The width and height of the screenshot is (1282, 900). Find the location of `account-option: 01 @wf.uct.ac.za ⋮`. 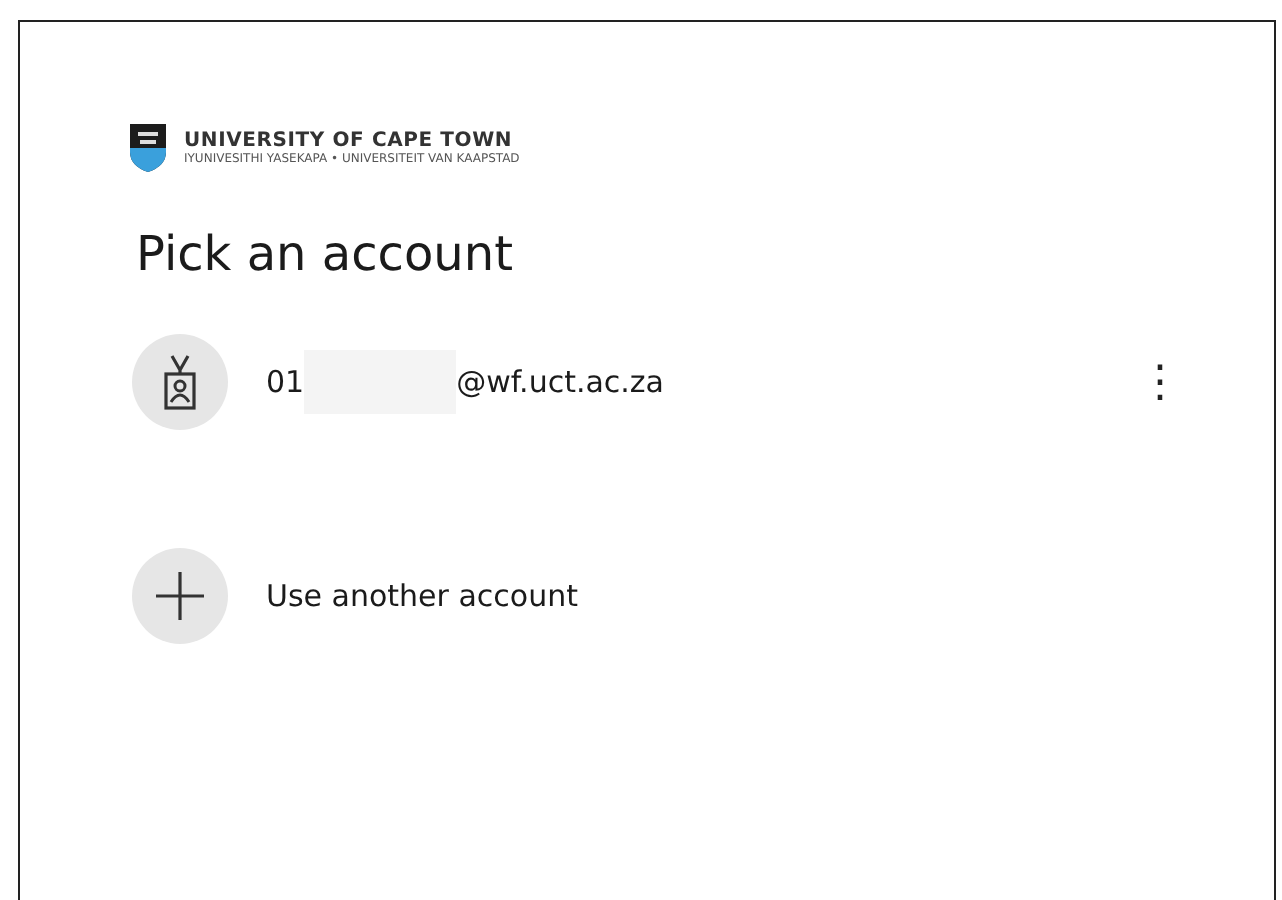

account-option: 01 @wf.uct.ac.za ⋮ is located at coordinates (661, 382).